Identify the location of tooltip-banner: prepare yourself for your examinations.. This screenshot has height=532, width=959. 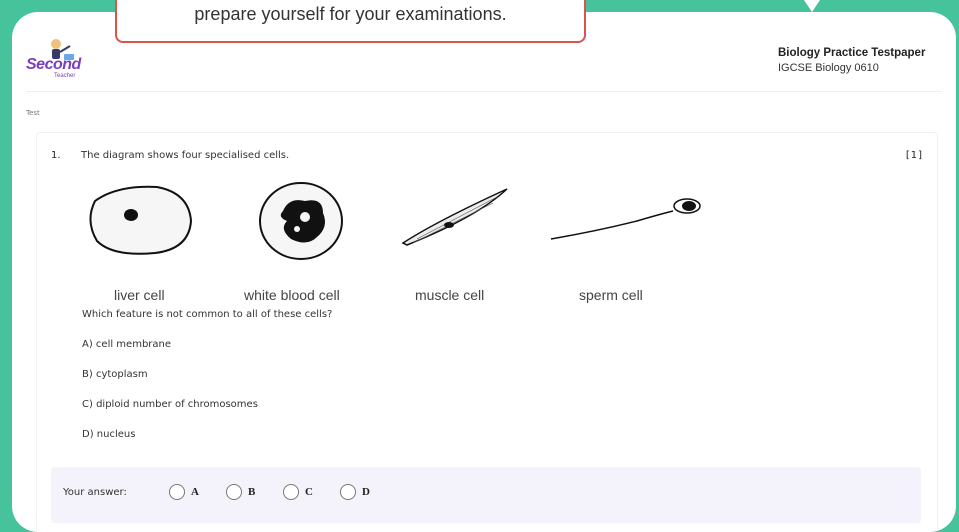
(350, 21).